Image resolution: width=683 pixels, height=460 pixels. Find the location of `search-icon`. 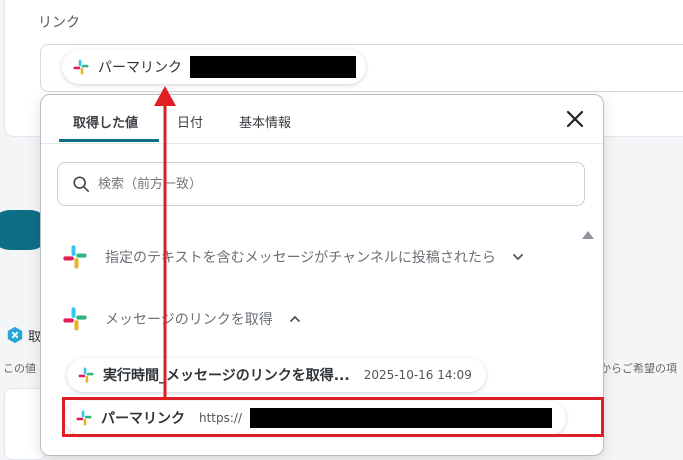

search-icon is located at coordinates (81, 184).